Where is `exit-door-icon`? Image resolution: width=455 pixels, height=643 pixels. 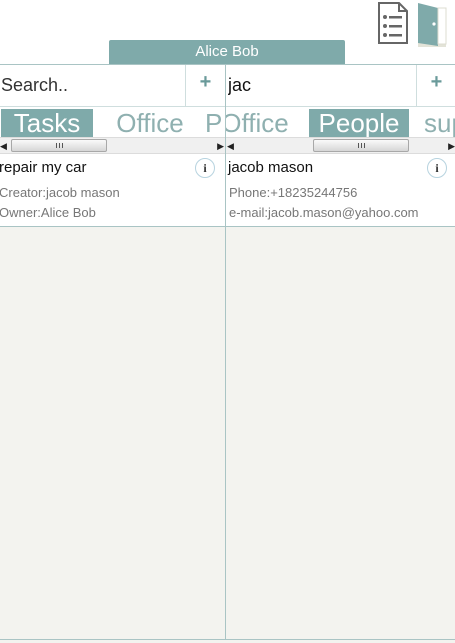 exit-door-icon is located at coordinates (432, 25).